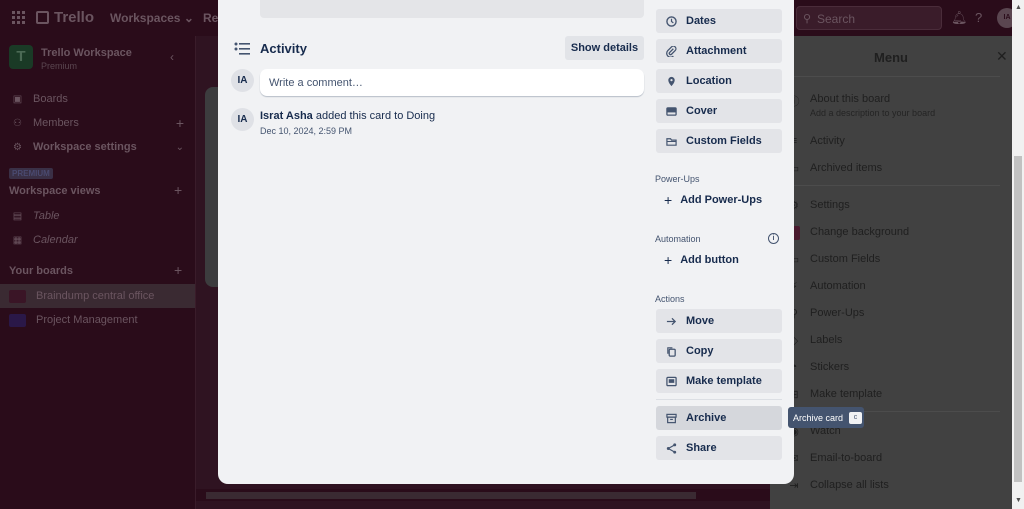  Describe the element at coordinates (671, 111) in the screenshot. I see `cover-icon` at that location.